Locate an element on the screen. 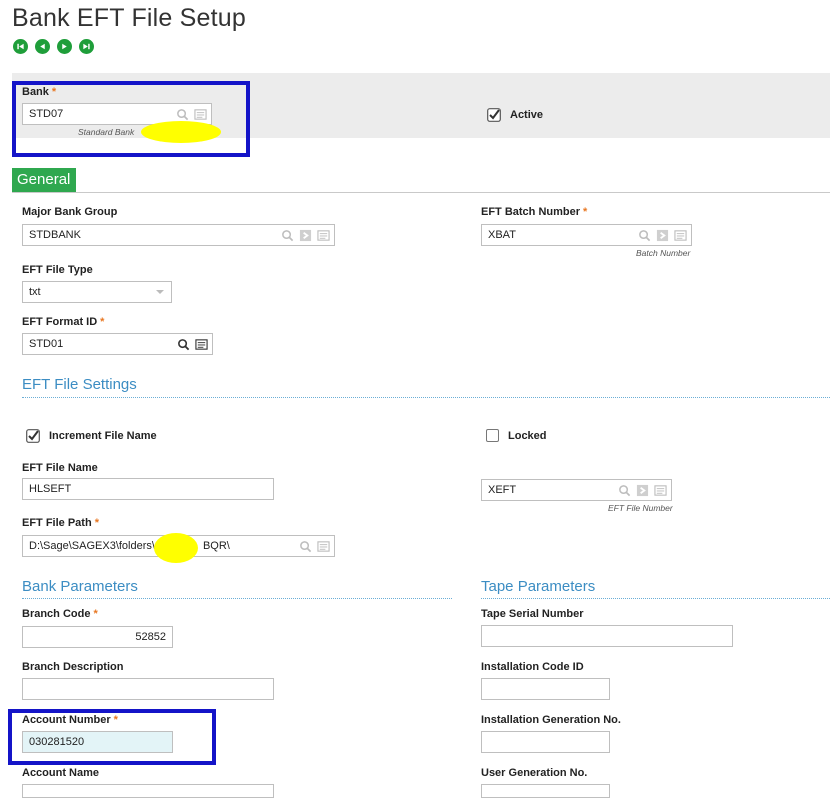 This screenshot has width=830, height=798. eft-format-id-field: STD01 is located at coordinates (117, 344).